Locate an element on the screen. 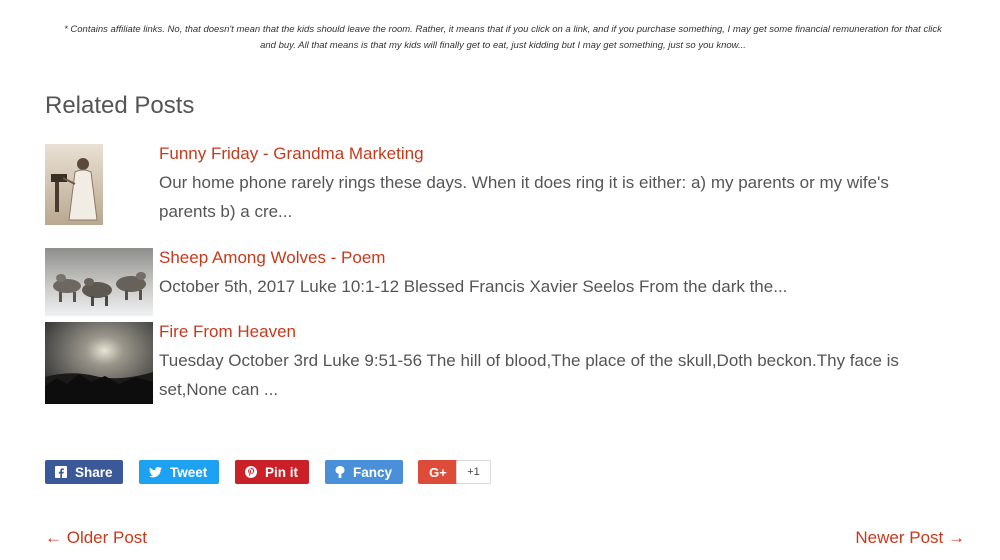 This screenshot has height=560, width=1000. facebook-share-label: Share is located at coordinates (94, 472).